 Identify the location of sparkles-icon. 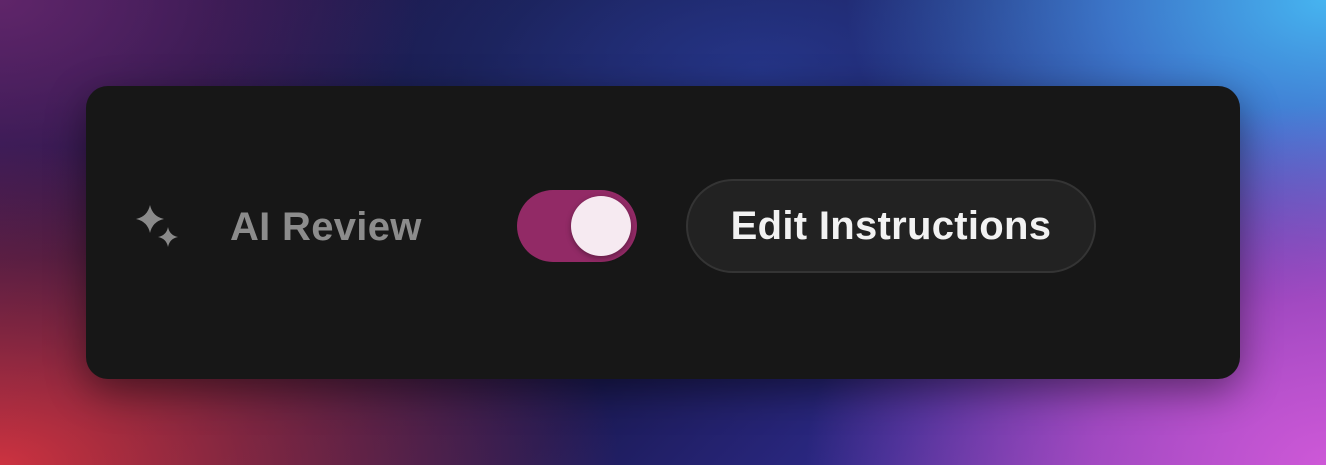
(157, 226).